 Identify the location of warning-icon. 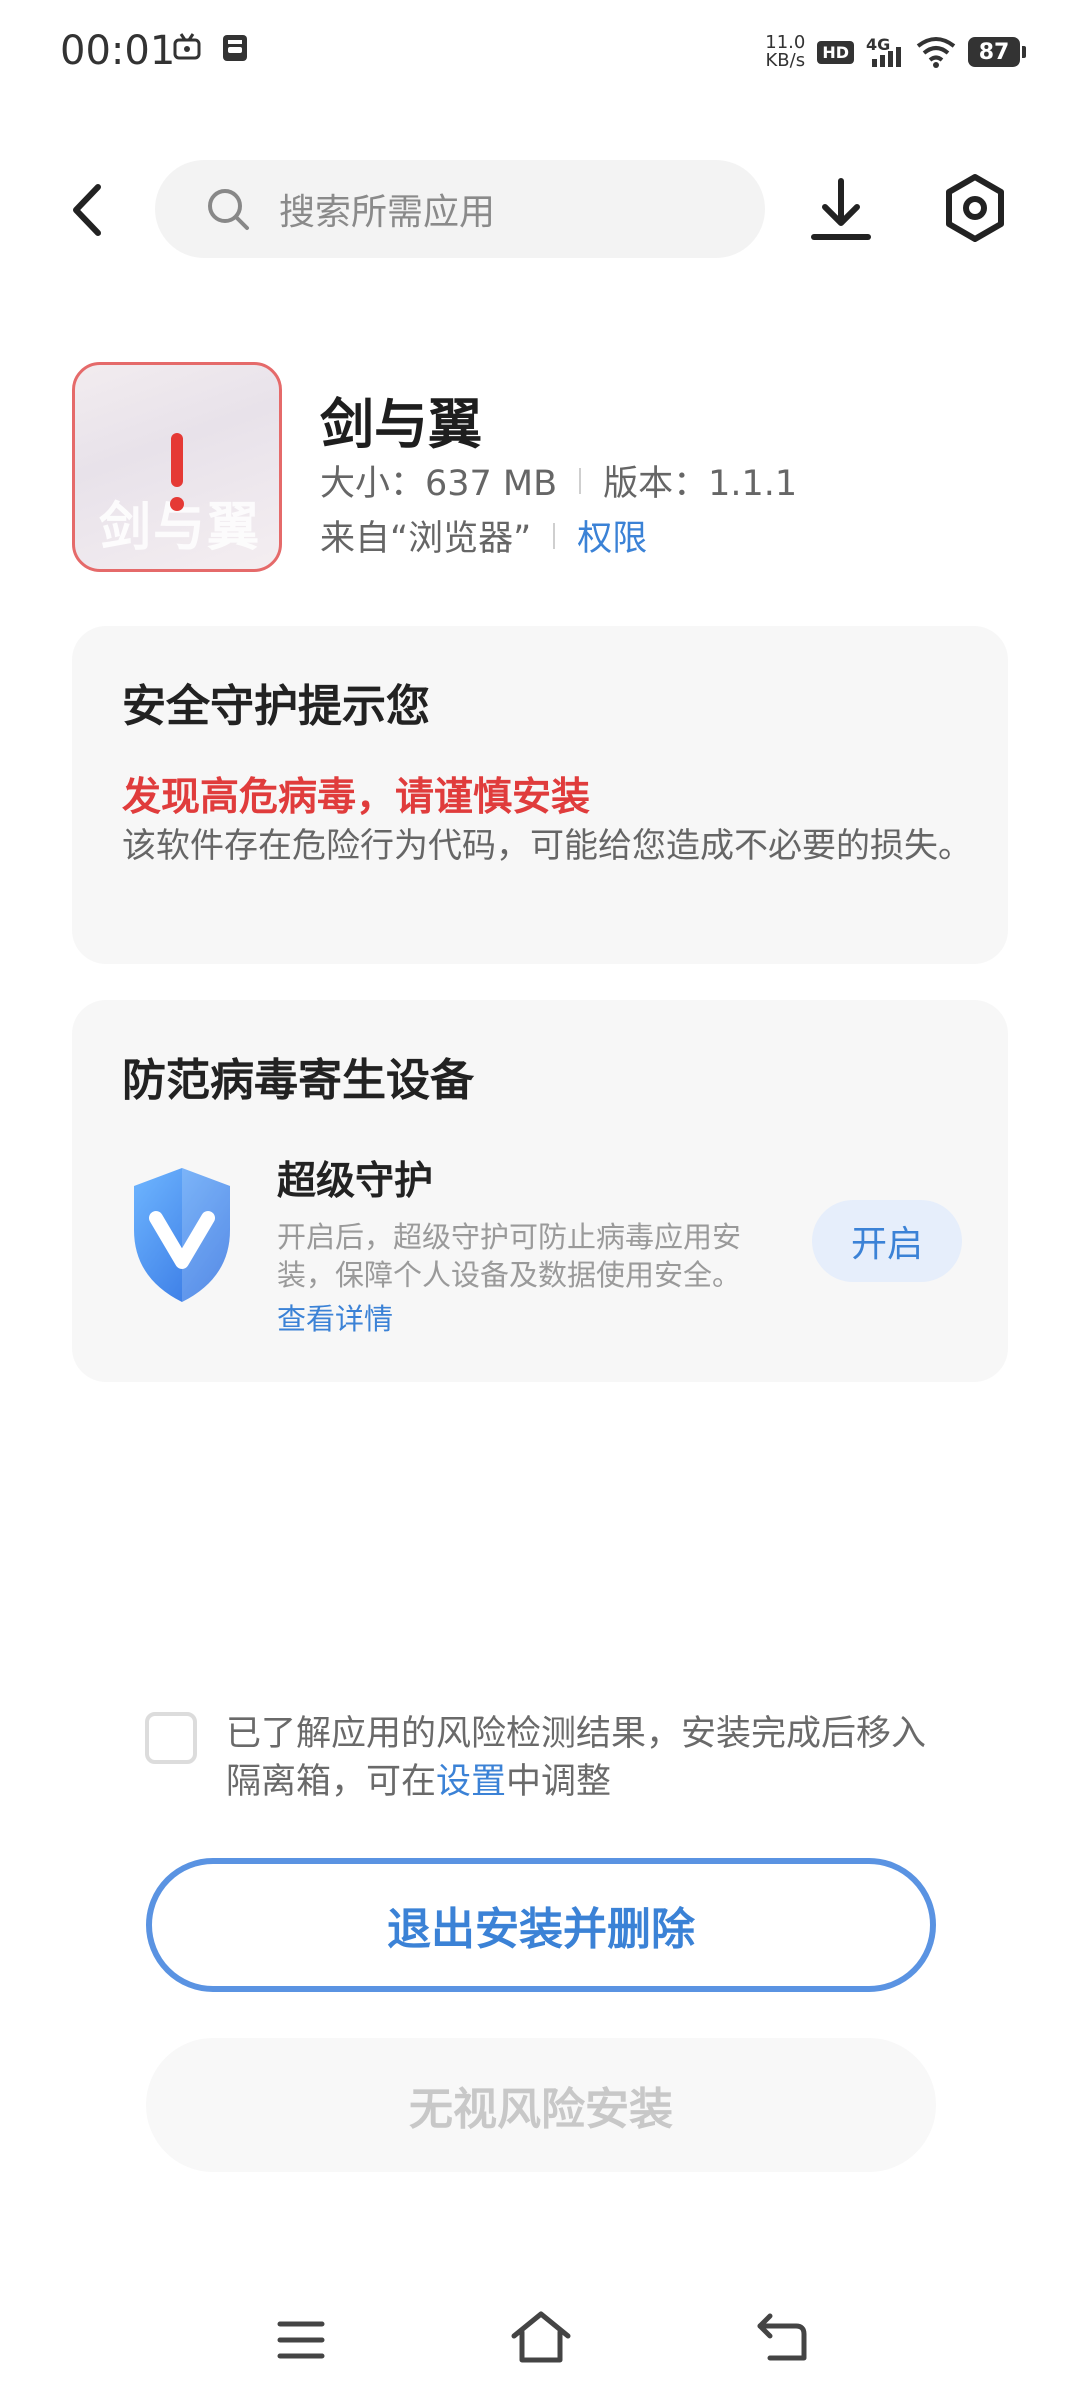
(177, 460).